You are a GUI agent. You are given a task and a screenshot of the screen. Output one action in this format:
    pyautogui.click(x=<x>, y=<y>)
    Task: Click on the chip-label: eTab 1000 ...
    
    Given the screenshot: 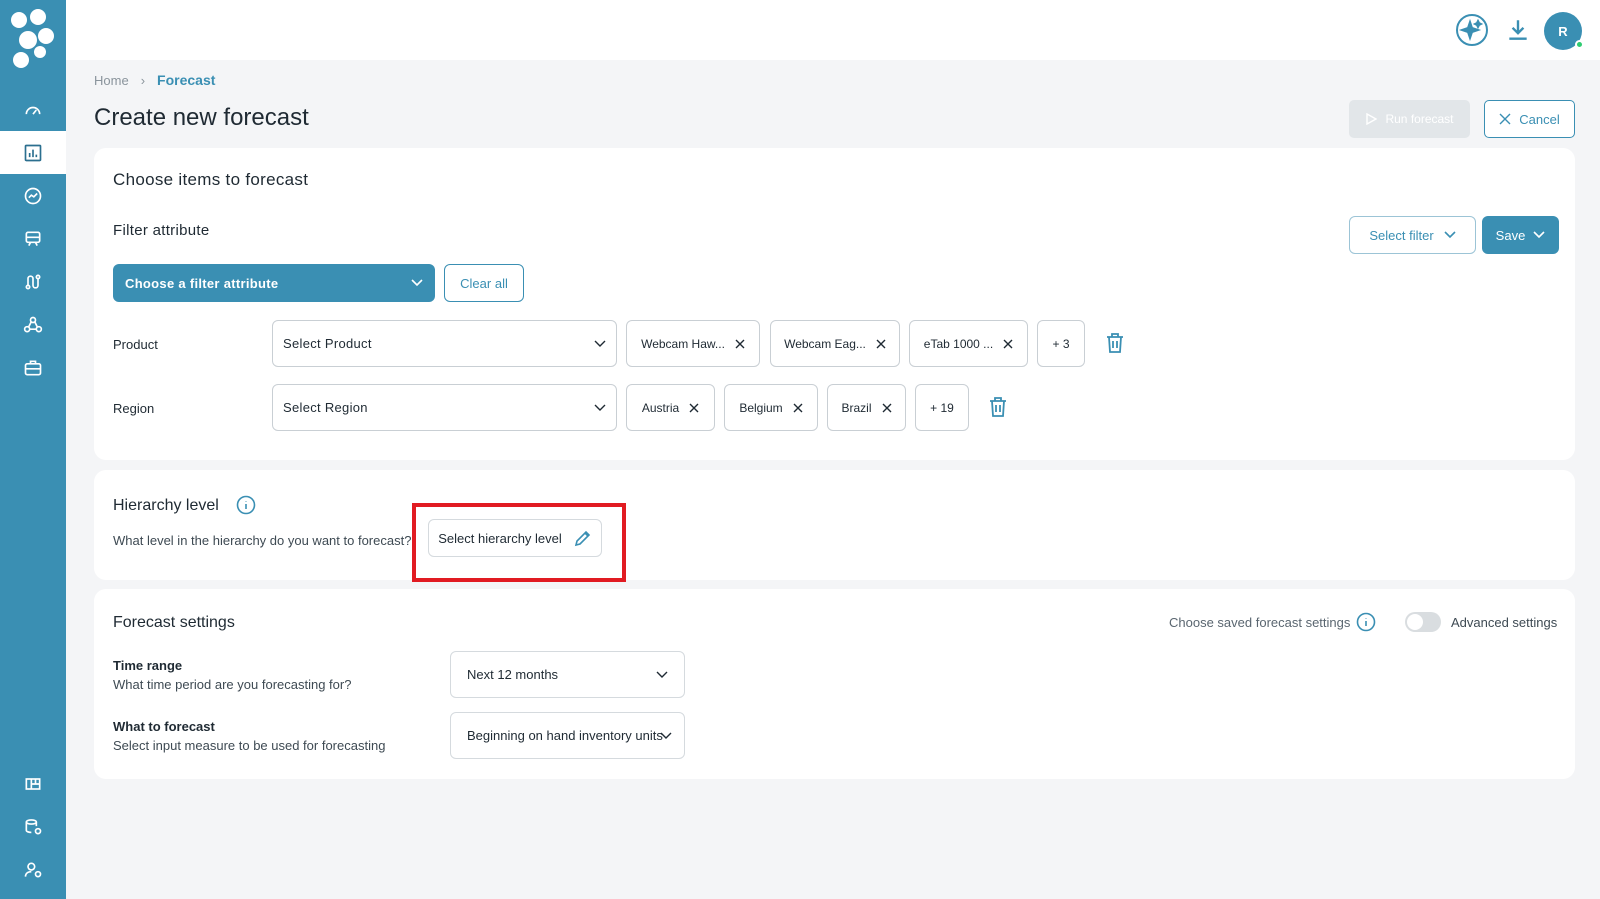 What is the action you would take?
    pyautogui.click(x=958, y=343)
    